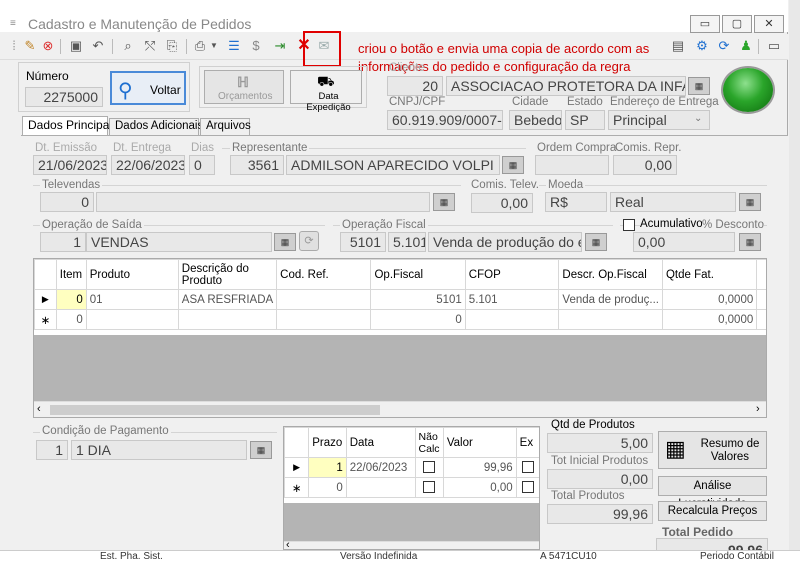  What do you see at coordinates (30, 46) in the screenshot?
I see `edit-icon: ✎` at bounding box center [30, 46].